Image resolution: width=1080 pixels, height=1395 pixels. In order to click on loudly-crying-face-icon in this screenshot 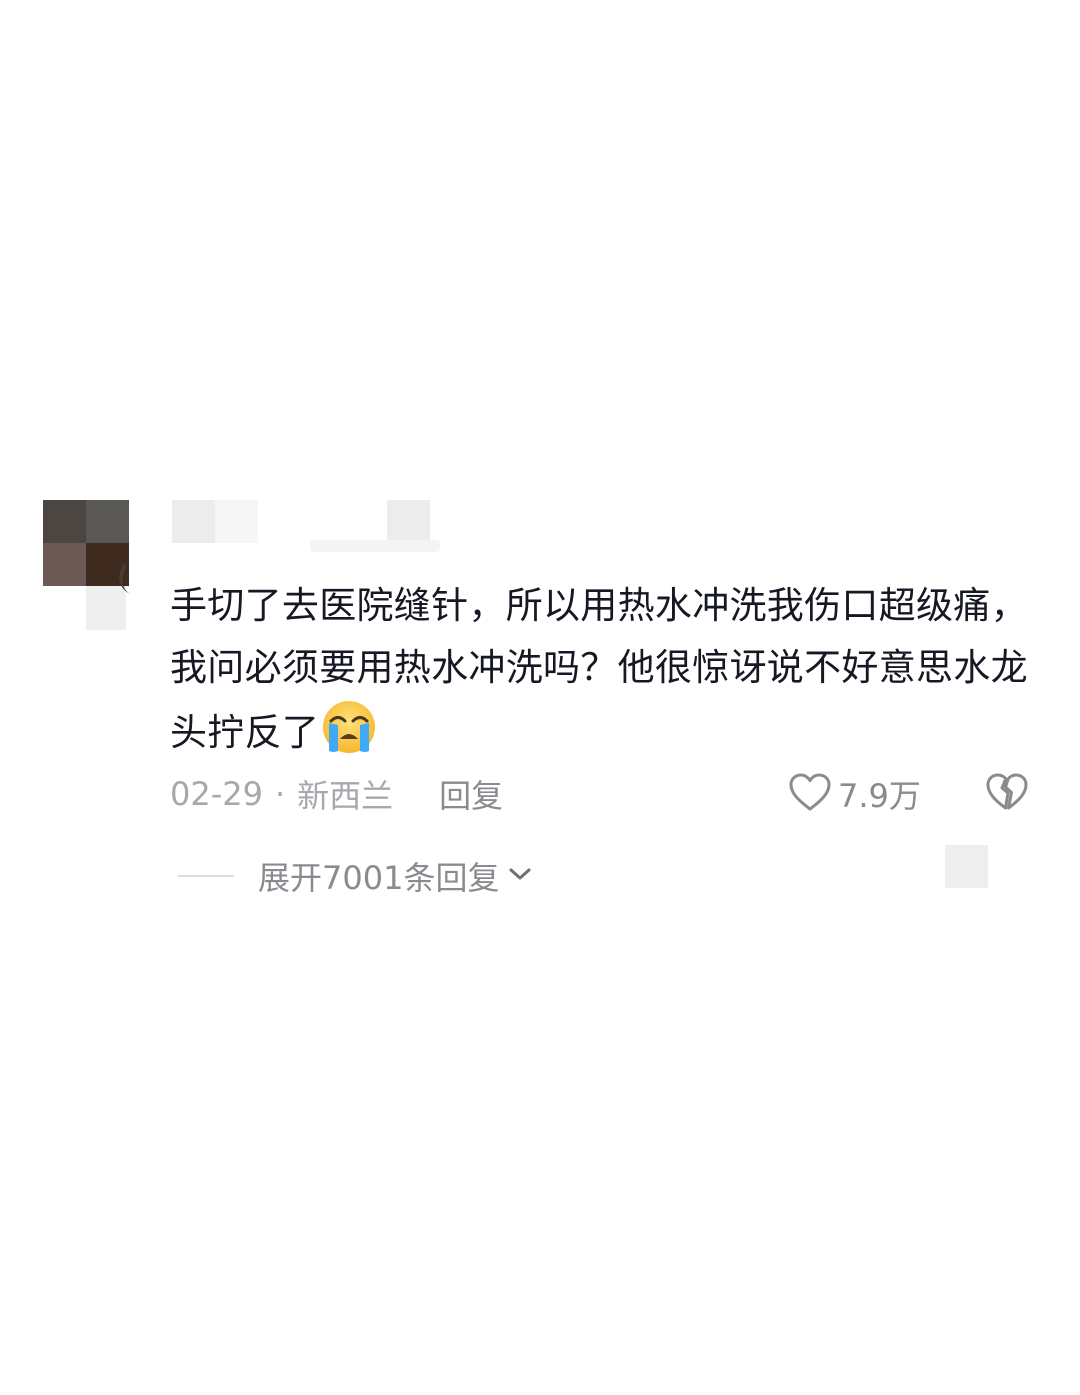, I will do `click(349, 736)`.